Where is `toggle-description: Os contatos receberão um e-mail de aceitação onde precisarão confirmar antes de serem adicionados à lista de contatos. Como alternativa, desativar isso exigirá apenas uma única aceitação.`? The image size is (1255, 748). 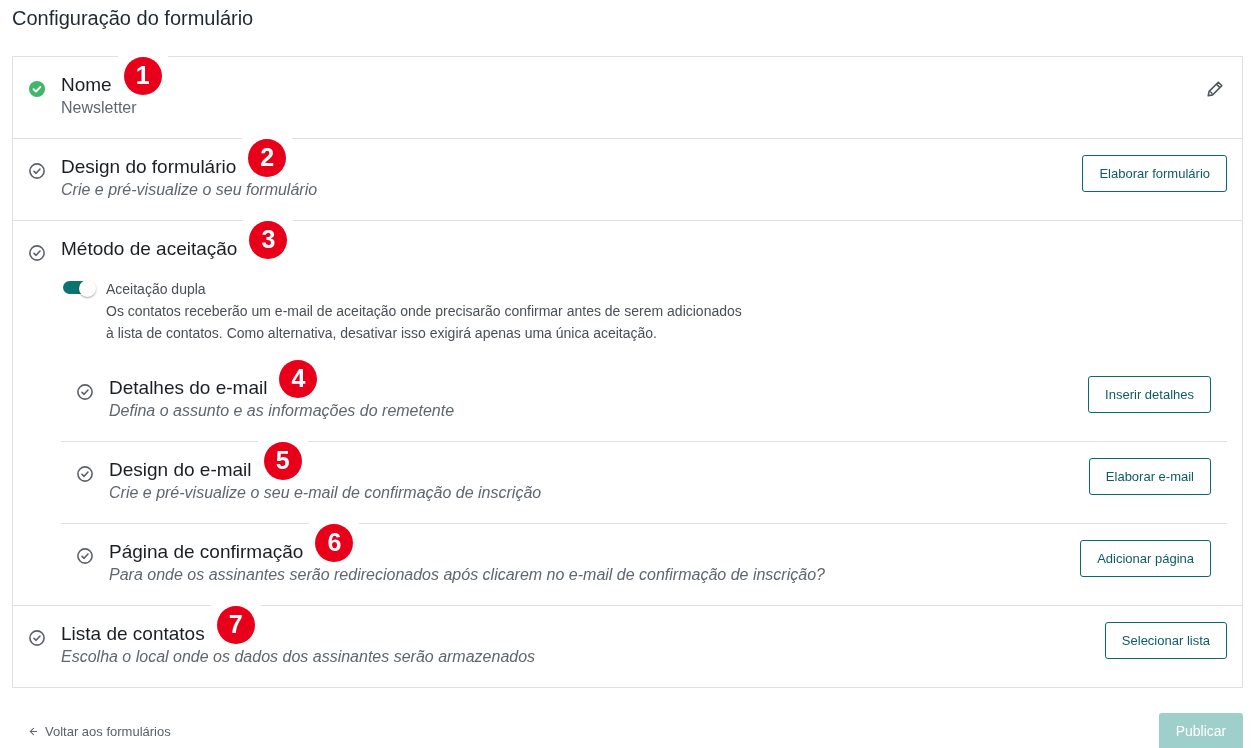
toggle-description: Os contatos receberão um e-mail de aceitação onde precisarão confirmar antes de serem adicionados à lista de contatos. Como alternativa, desativar isso exigirá apenas uma única aceitação. is located at coordinates (424, 322).